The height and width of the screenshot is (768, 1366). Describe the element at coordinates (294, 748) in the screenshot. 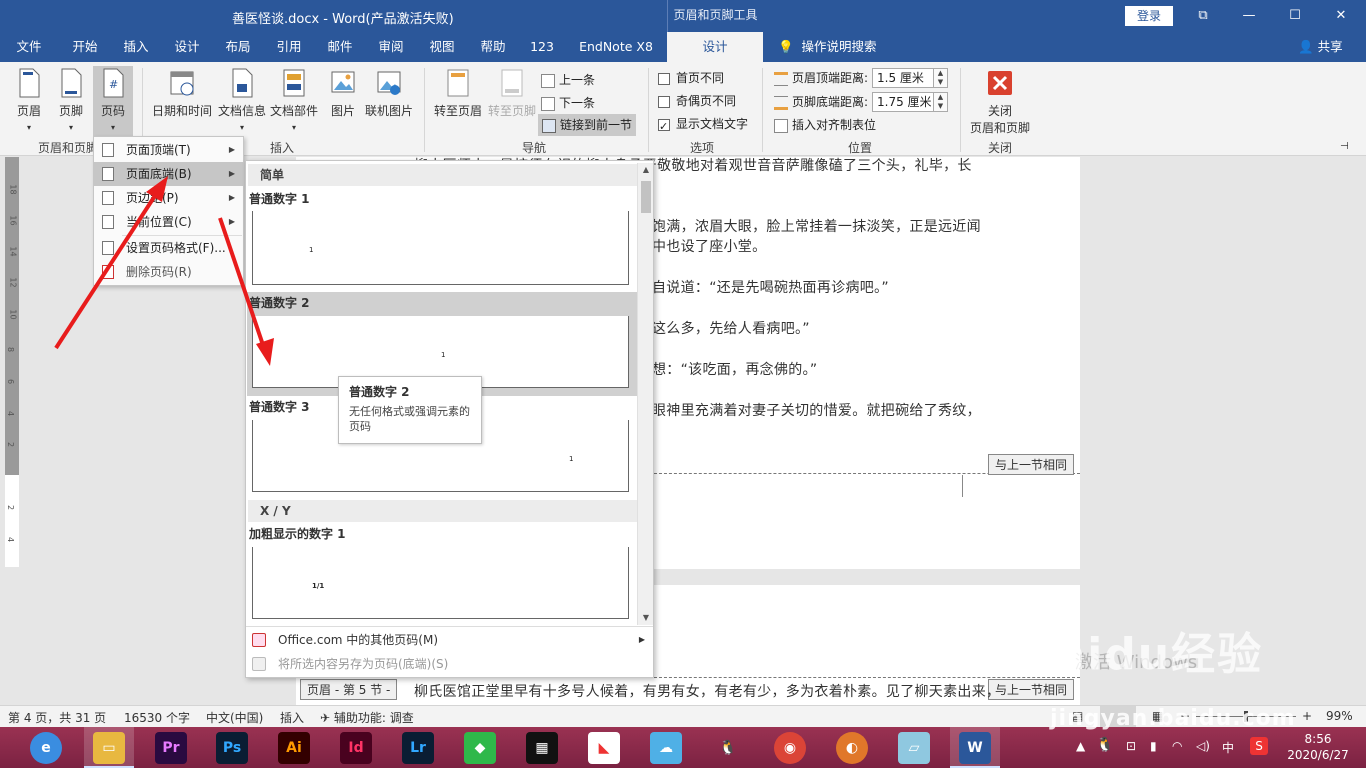

I see `illustrator-icon: Ai` at that location.